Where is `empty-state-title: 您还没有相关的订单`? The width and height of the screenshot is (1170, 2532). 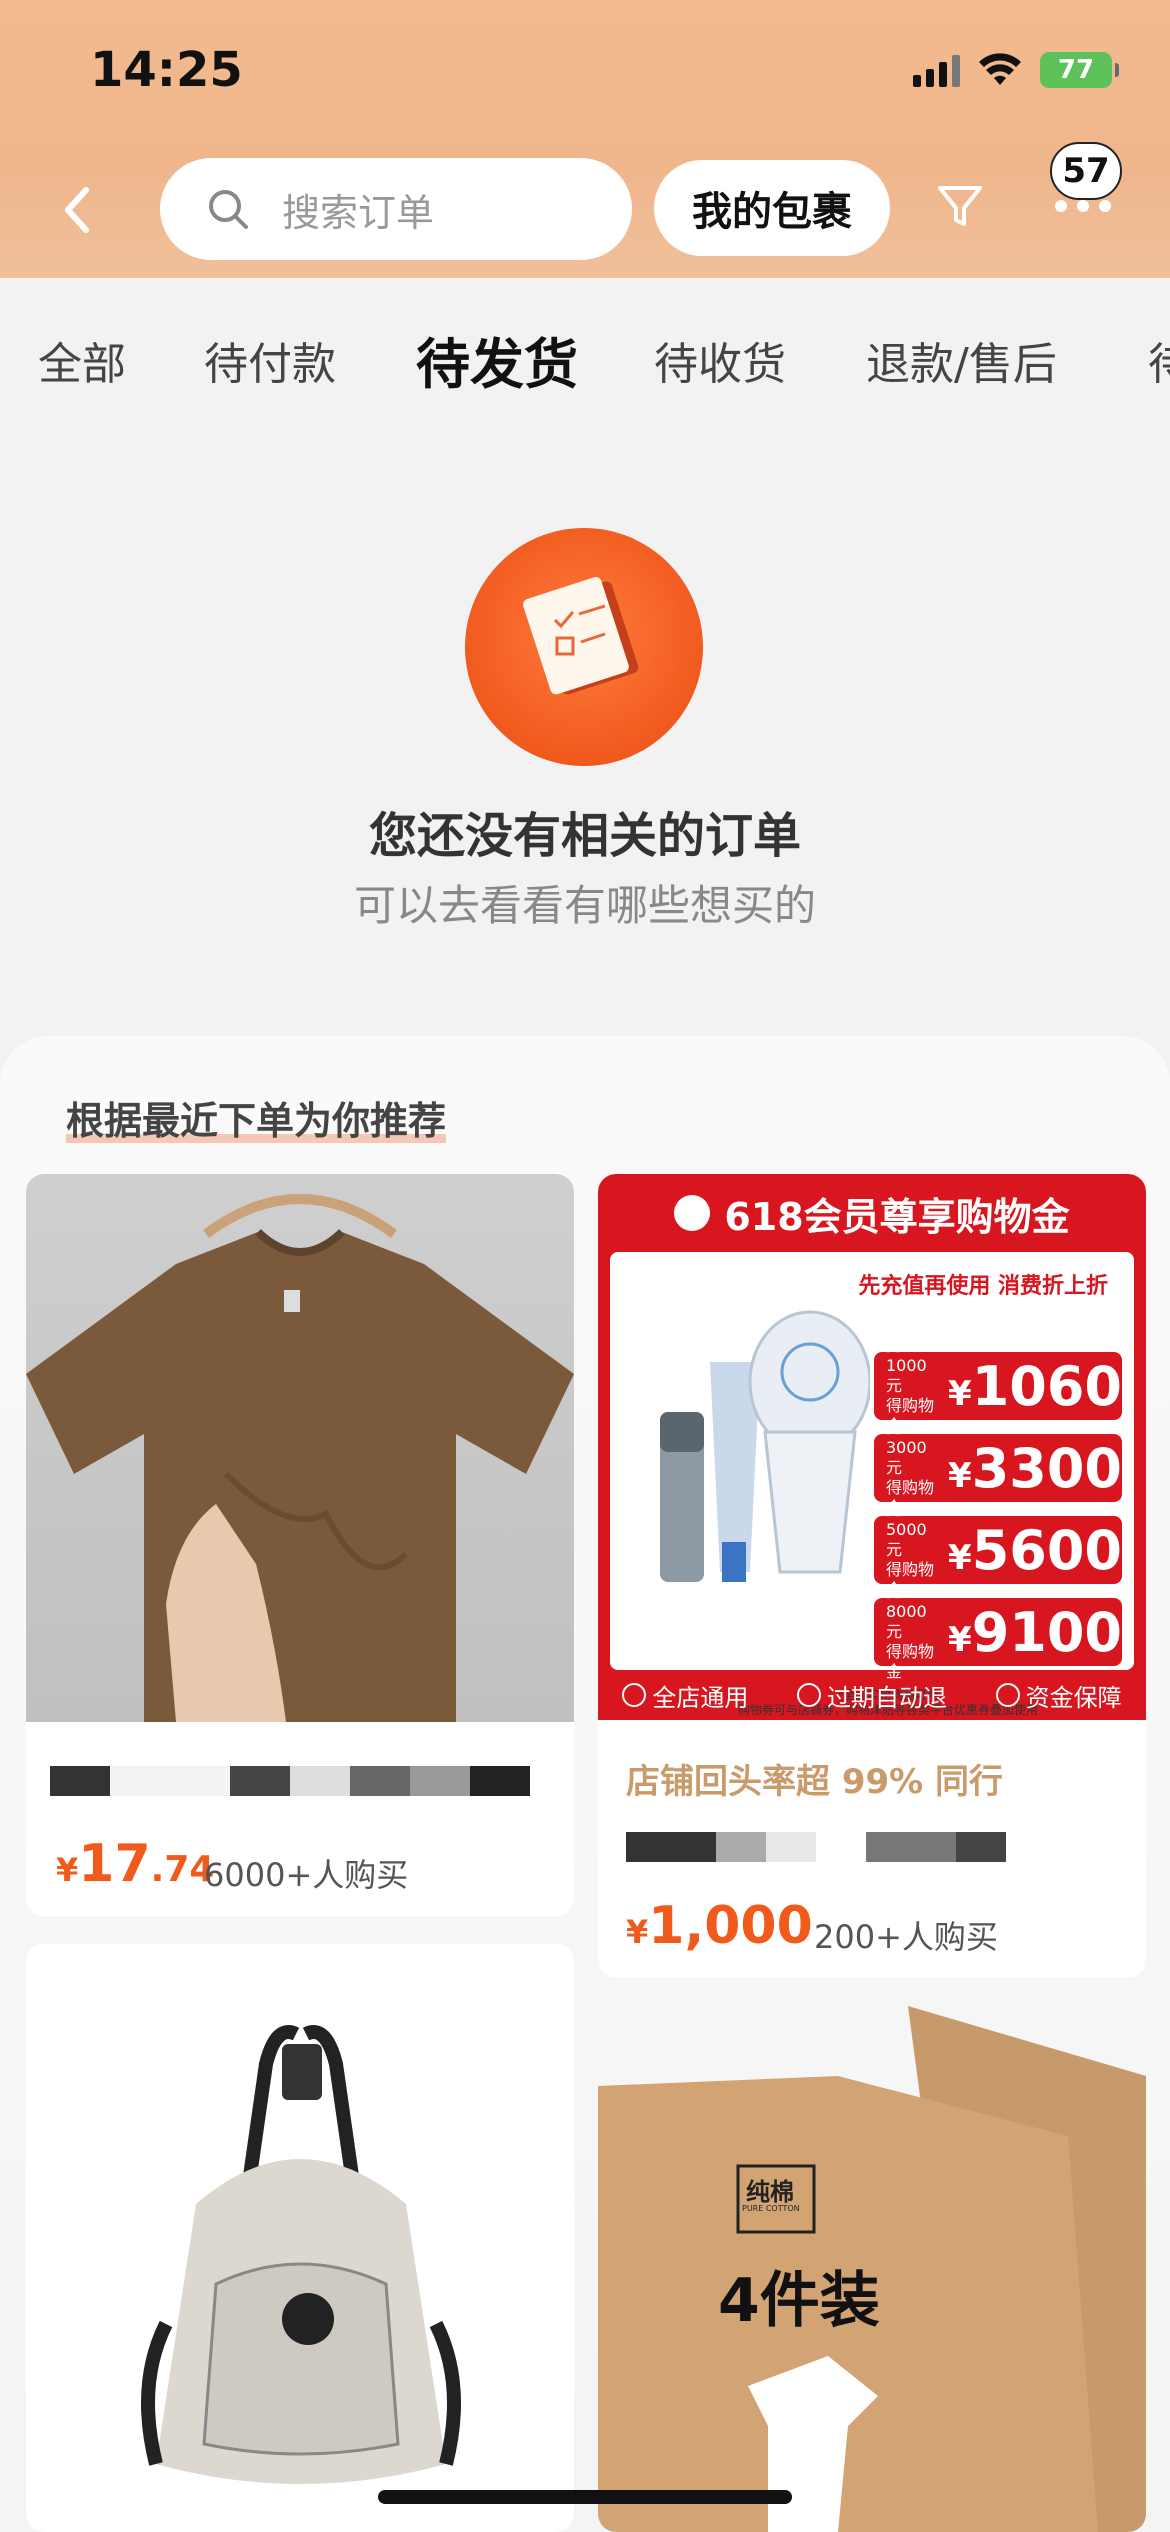
empty-state-title: 您还没有相关的订单 is located at coordinates (584, 836).